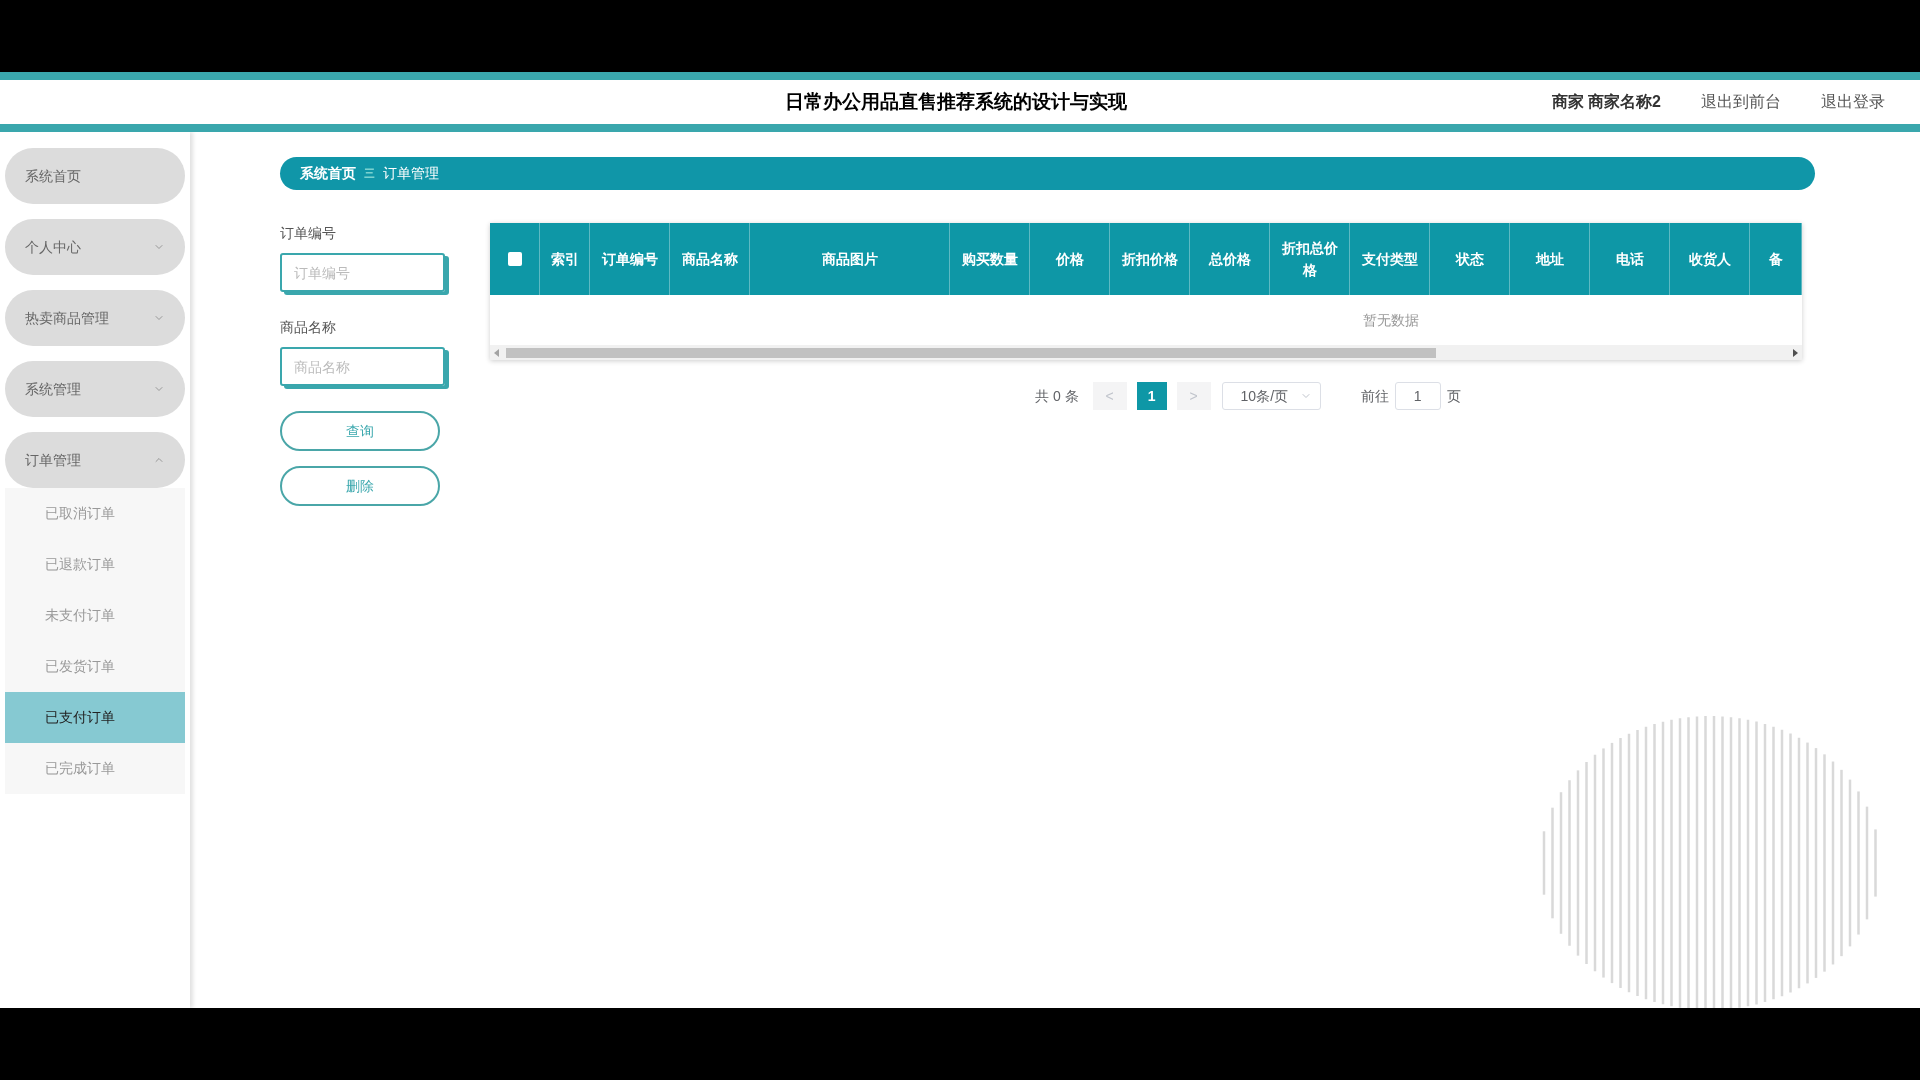  I want to click on page-button: 1, so click(1151, 396).